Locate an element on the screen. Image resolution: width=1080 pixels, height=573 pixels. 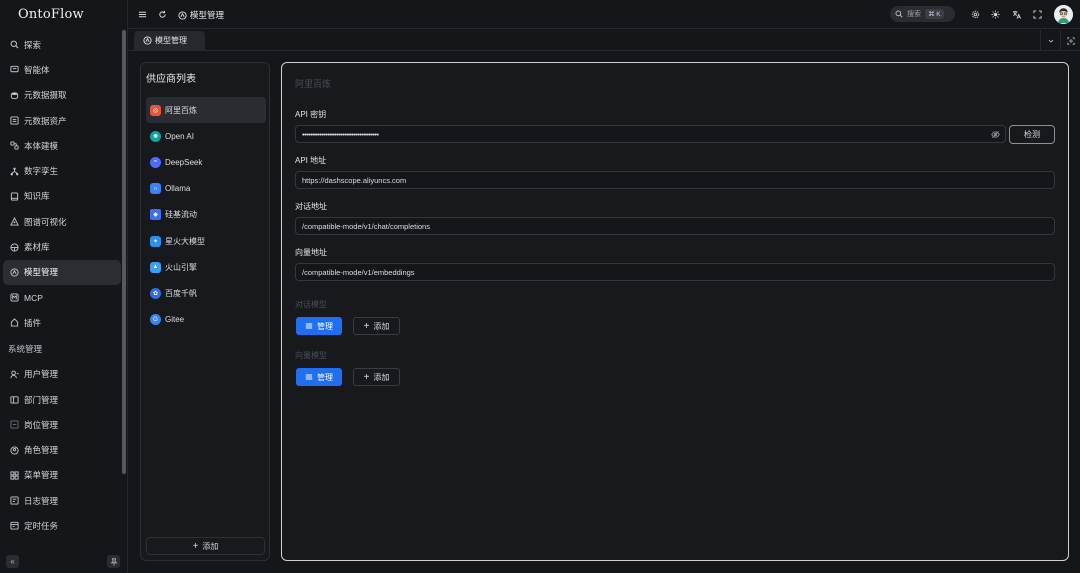
add-embed-model-button: + 添加 is located at coordinates (376, 377).